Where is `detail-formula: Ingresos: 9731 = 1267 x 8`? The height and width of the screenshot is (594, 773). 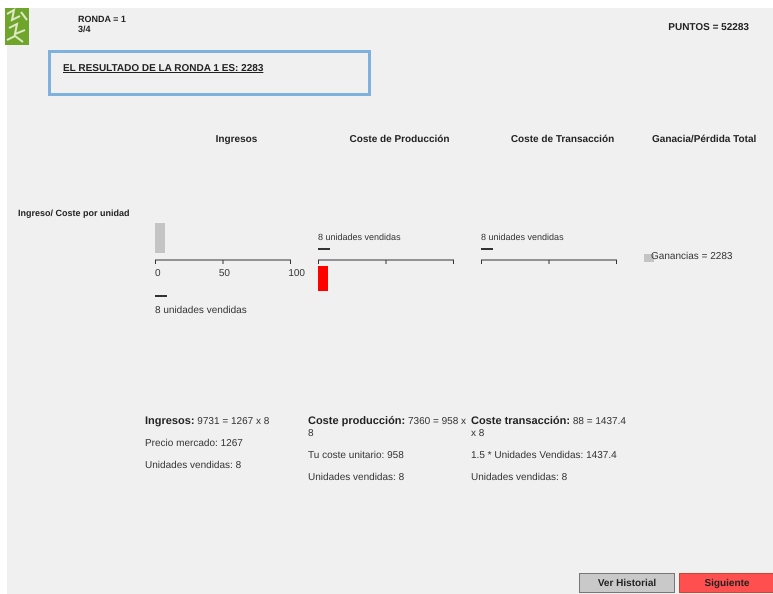 detail-formula: Ingresos: 9731 = 1267 x 8 is located at coordinates (207, 421).